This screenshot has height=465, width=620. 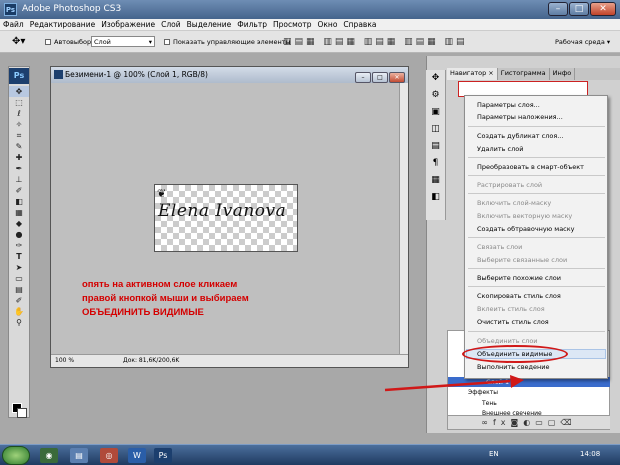 What do you see at coordinates (16, 455) in the screenshot?
I see `start-button` at bounding box center [16, 455].